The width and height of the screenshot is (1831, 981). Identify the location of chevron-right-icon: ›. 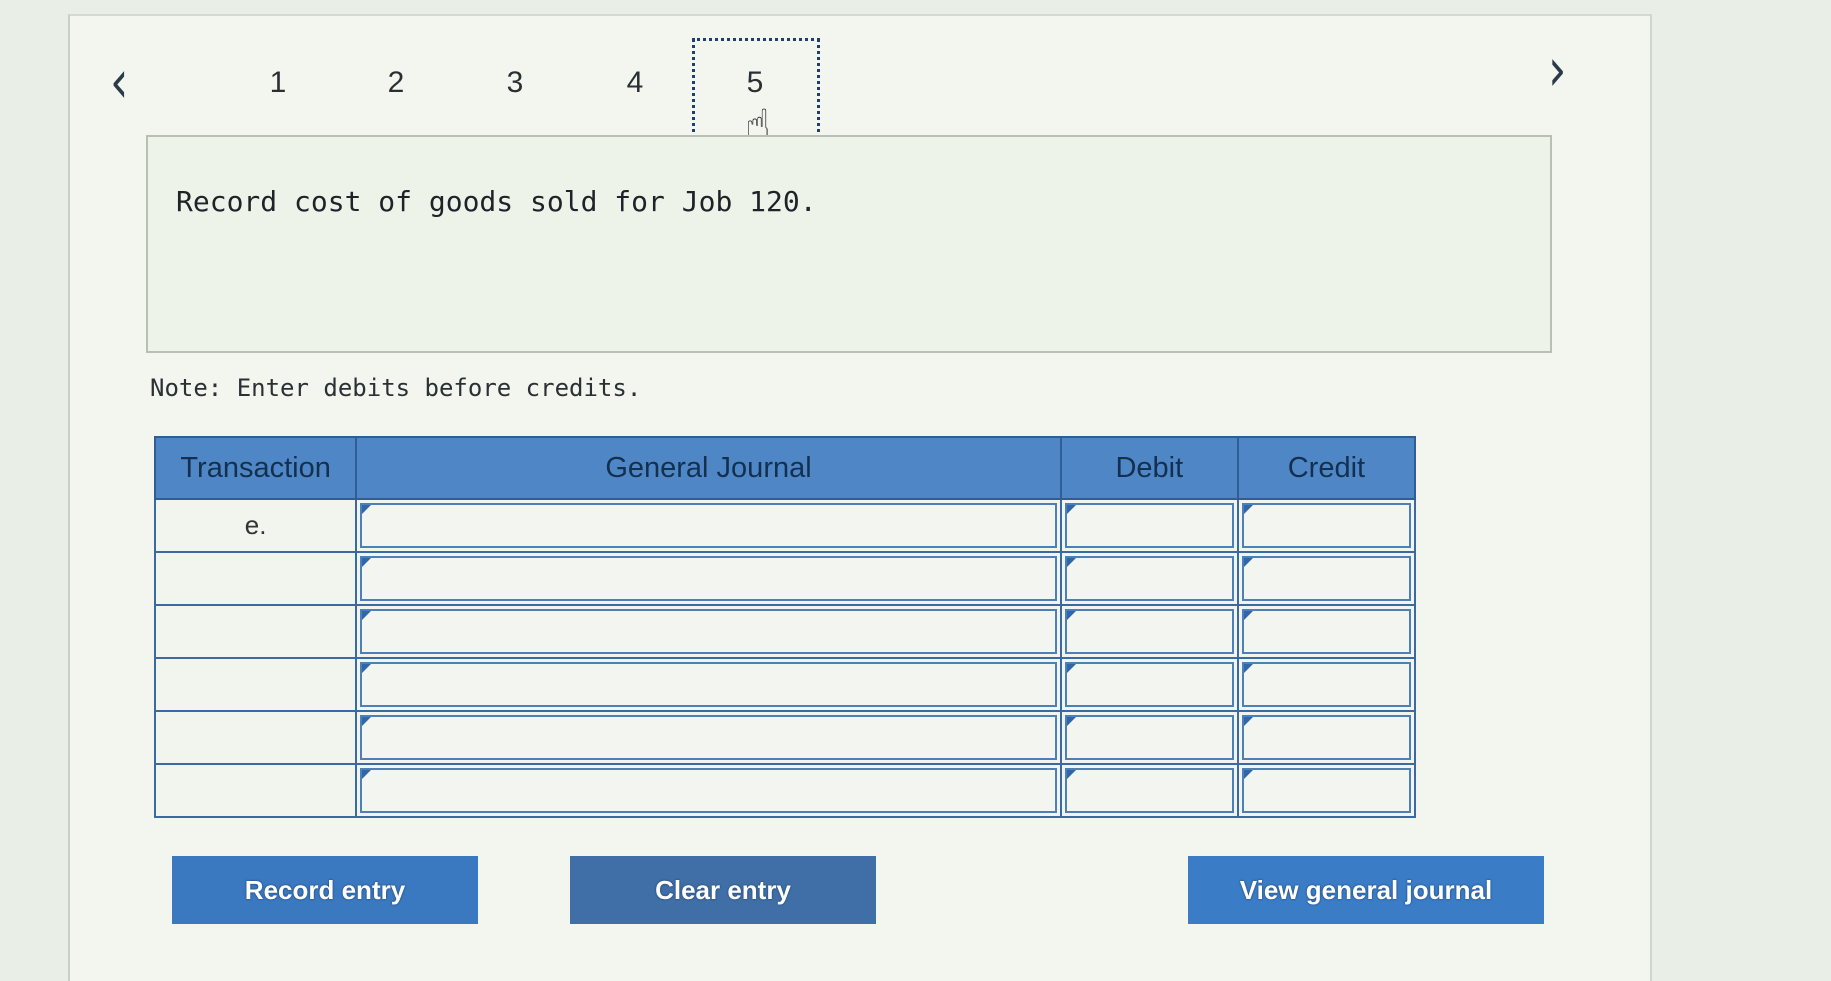
(1557, 69).